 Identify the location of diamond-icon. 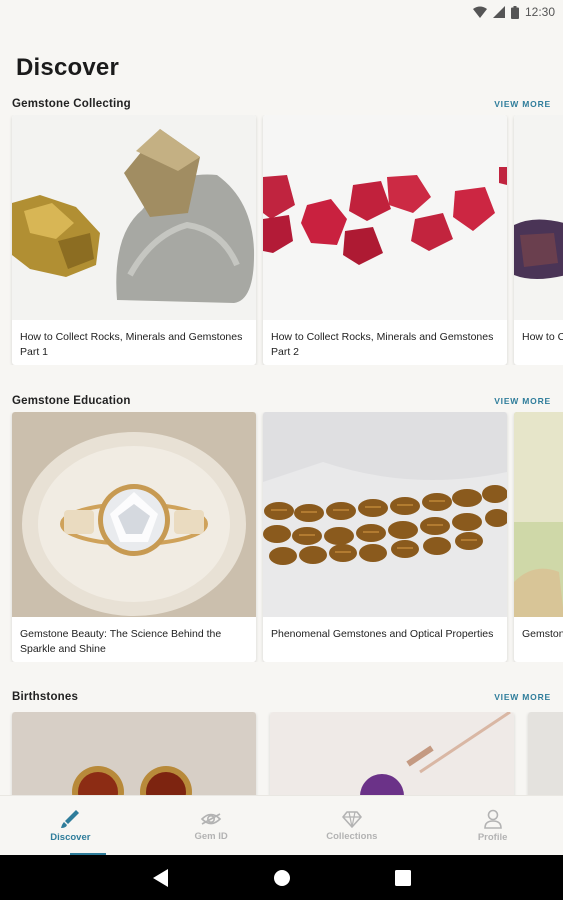
(352, 819).